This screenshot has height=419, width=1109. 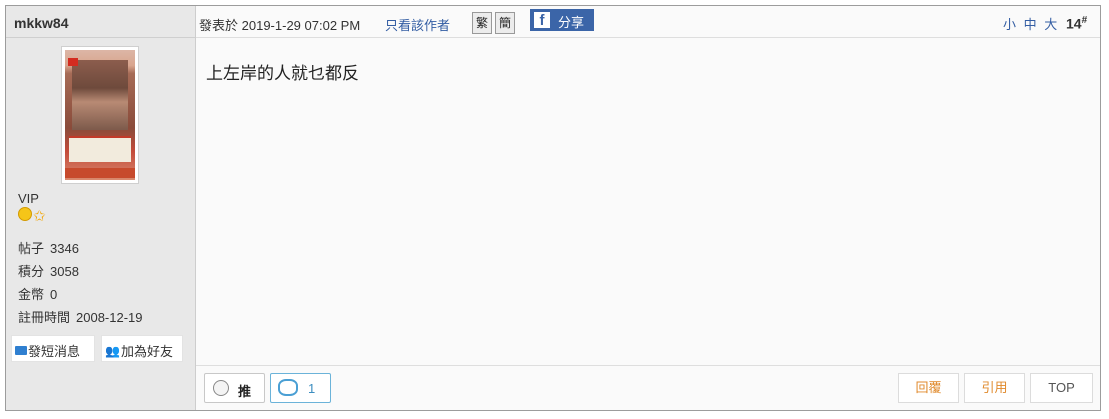 What do you see at coordinates (234, 388) in the screenshot?
I see `push-button: 推` at bounding box center [234, 388].